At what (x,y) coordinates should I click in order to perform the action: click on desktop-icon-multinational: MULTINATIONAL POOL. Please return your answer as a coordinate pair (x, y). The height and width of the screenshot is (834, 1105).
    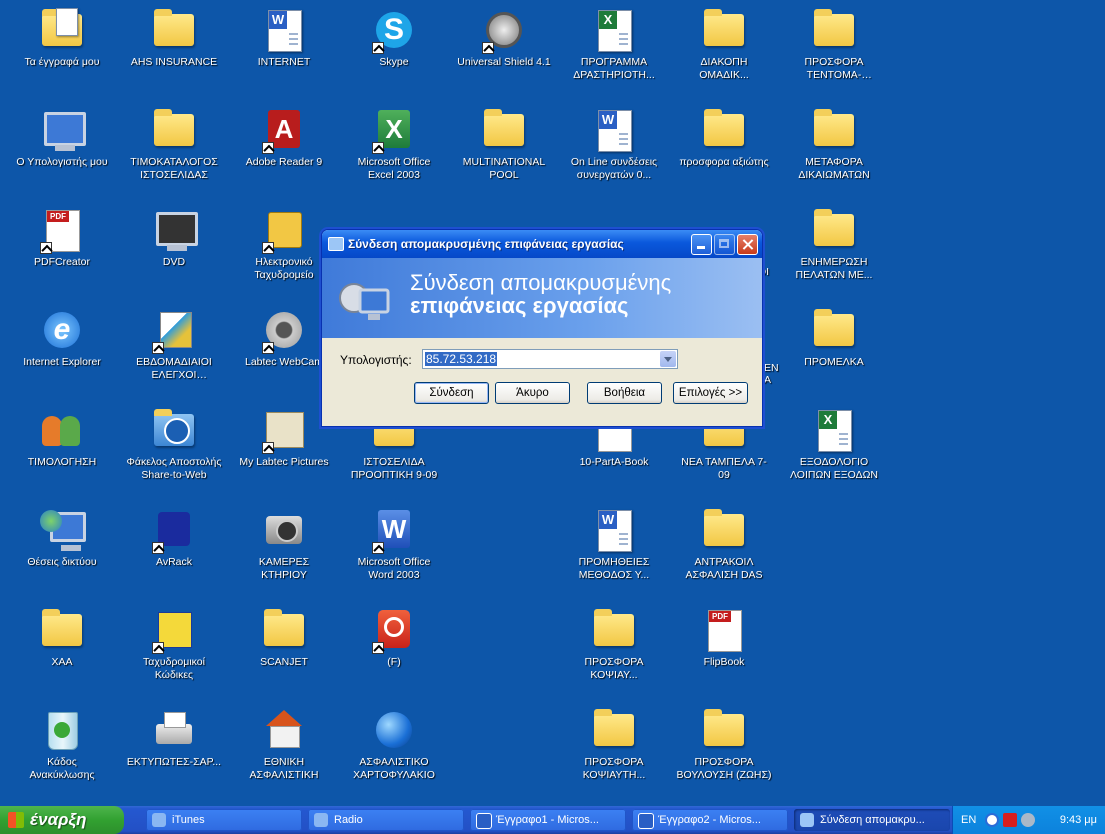
    Looking at the image, I should click on (504, 151).